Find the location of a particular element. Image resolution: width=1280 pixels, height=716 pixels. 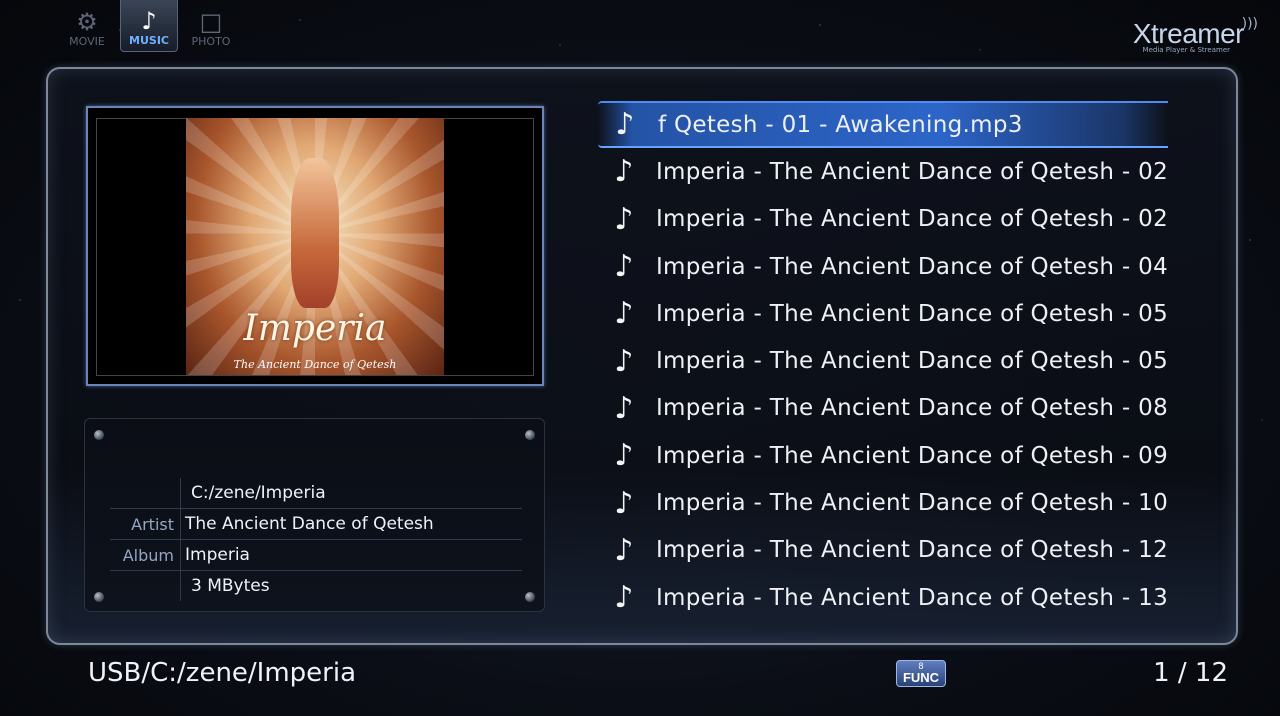

media-tabs: ⚙ MOVIE ♪ MUSIC □ PHOTO is located at coordinates (149, 27).